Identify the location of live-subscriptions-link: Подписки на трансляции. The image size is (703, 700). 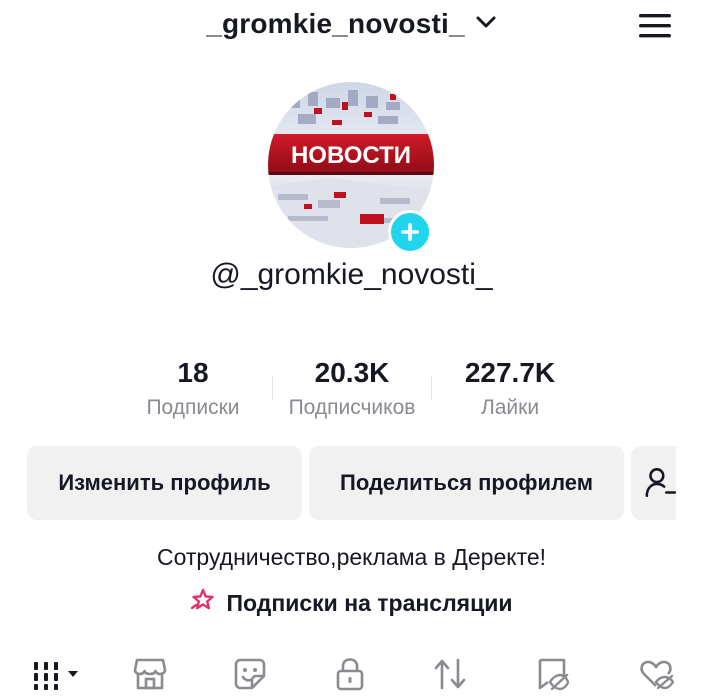
(351, 603).